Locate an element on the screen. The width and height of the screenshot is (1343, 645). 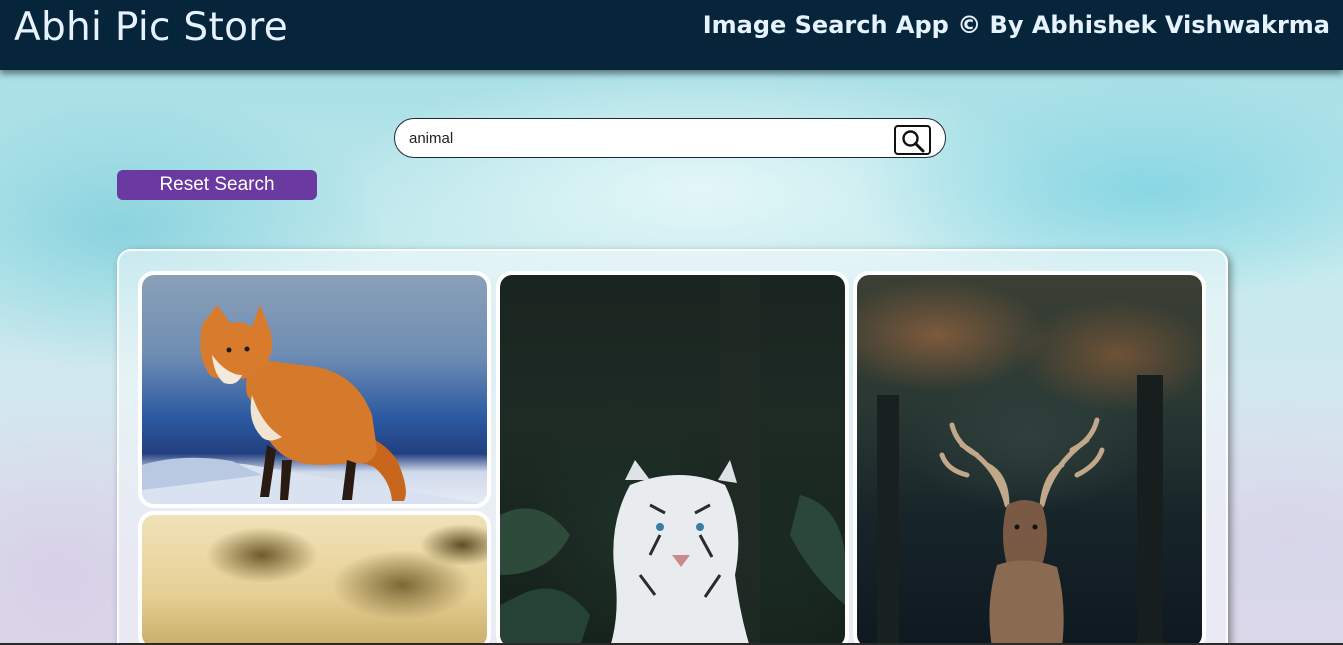
search-icon is located at coordinates (913, 141).